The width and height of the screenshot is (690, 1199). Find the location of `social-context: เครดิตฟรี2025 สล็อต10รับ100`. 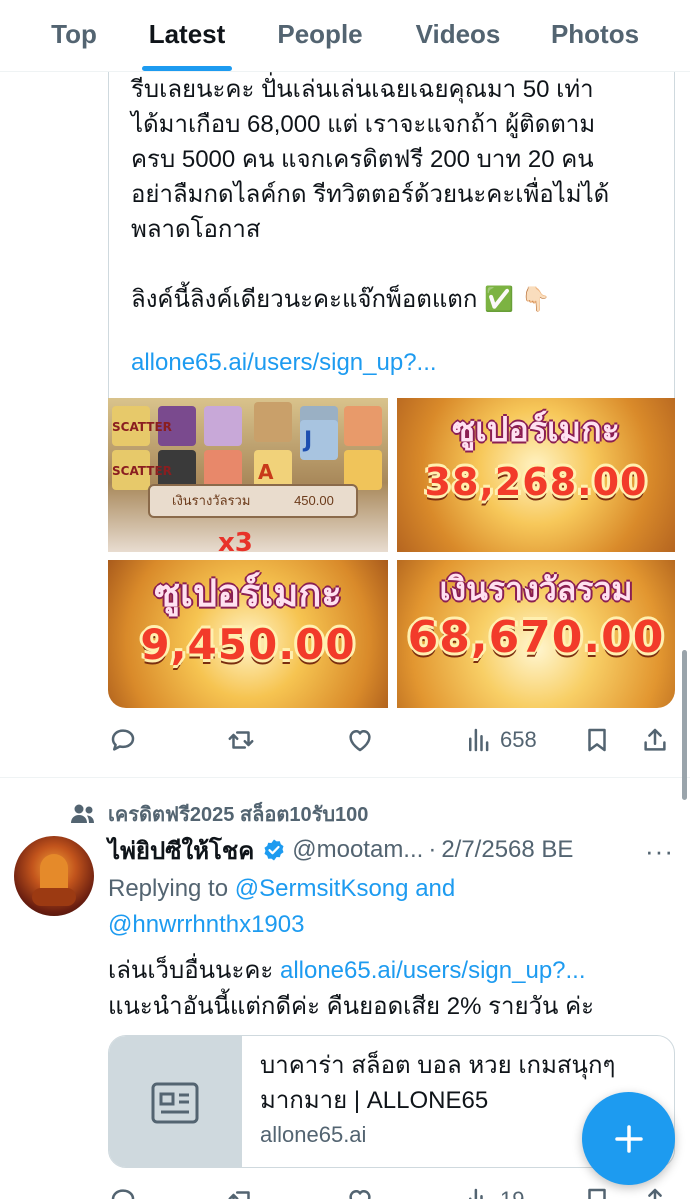

social-context: เครดิตฟรี2025 สล็อต10รับ100 is located at coordinates (219, 814).